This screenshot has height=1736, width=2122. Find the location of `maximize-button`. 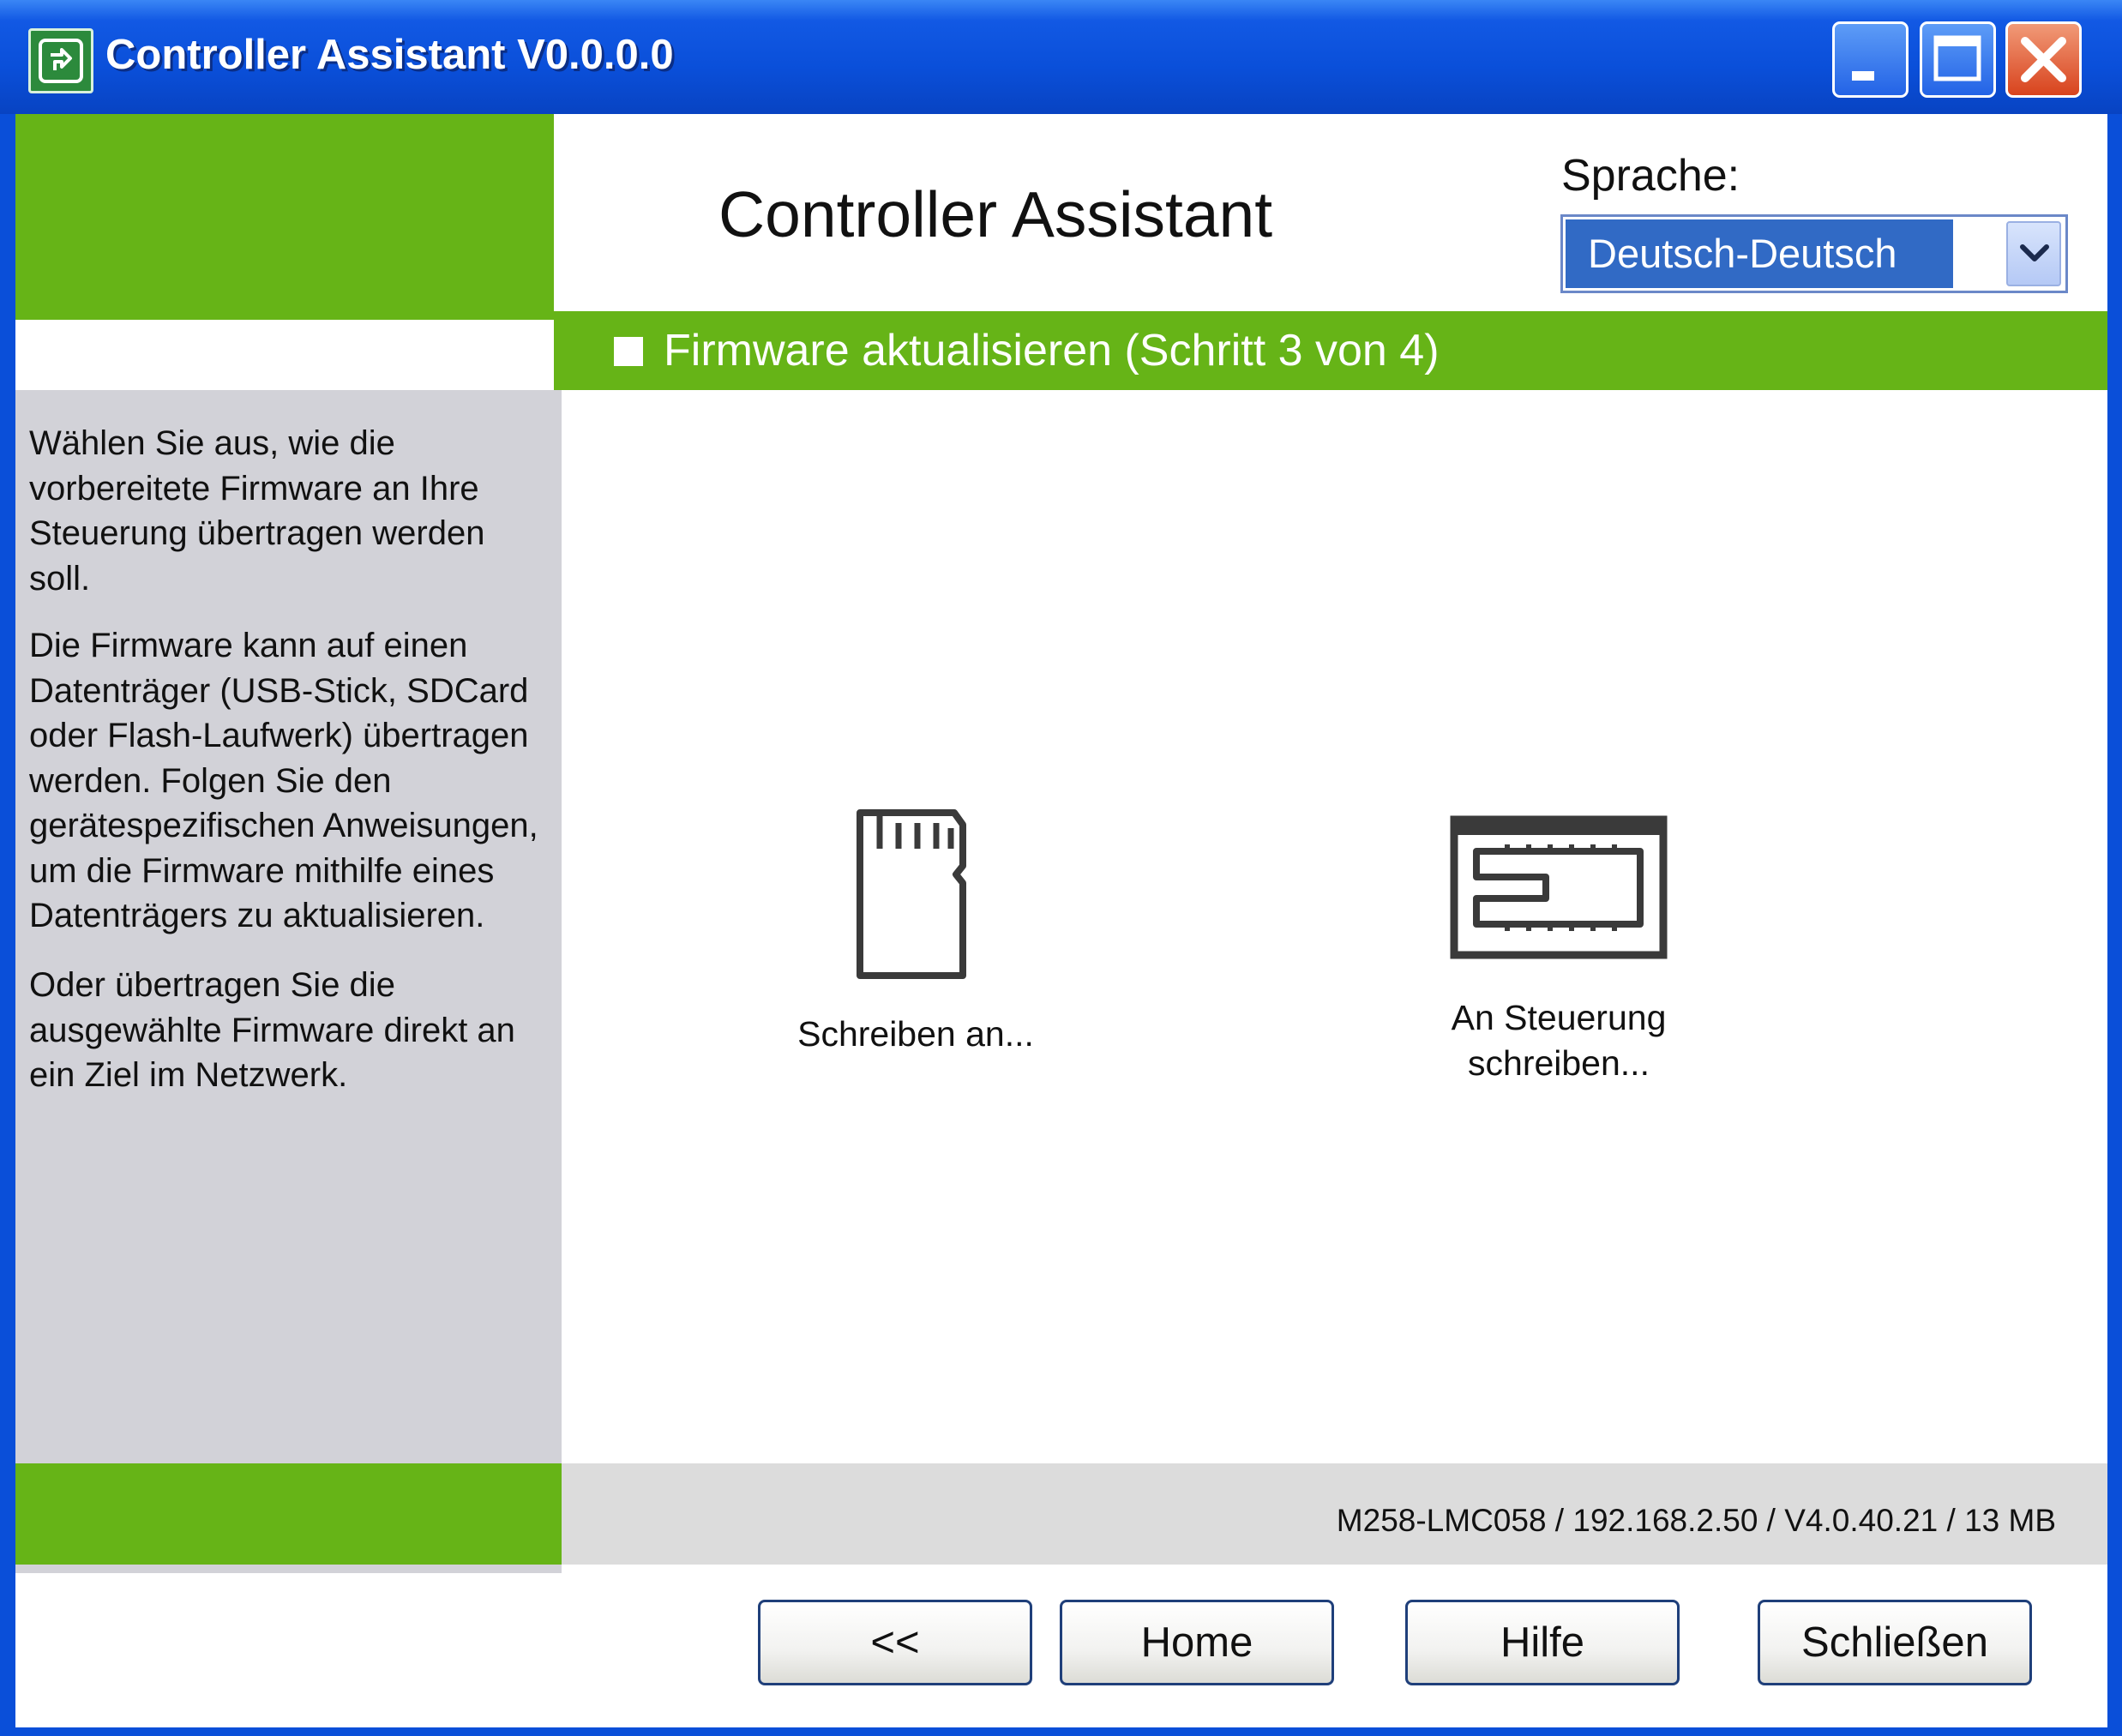

maximize-button is located at coordinates (1958, 59).